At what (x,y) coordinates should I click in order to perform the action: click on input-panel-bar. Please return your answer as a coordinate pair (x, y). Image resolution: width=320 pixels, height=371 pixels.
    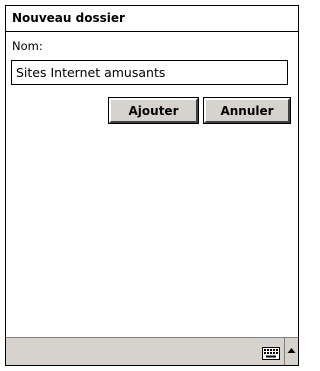
    Looking at the image, I should click on (152, 351).